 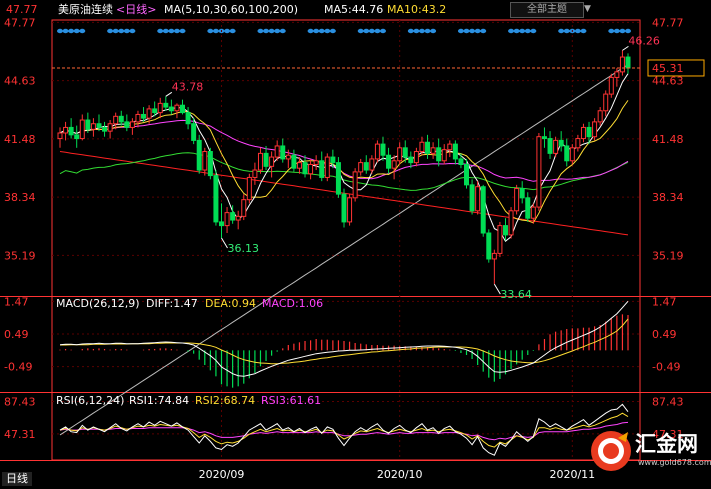 I want to click on x-tick-label: 2020/09, so click(x=222, y=474).